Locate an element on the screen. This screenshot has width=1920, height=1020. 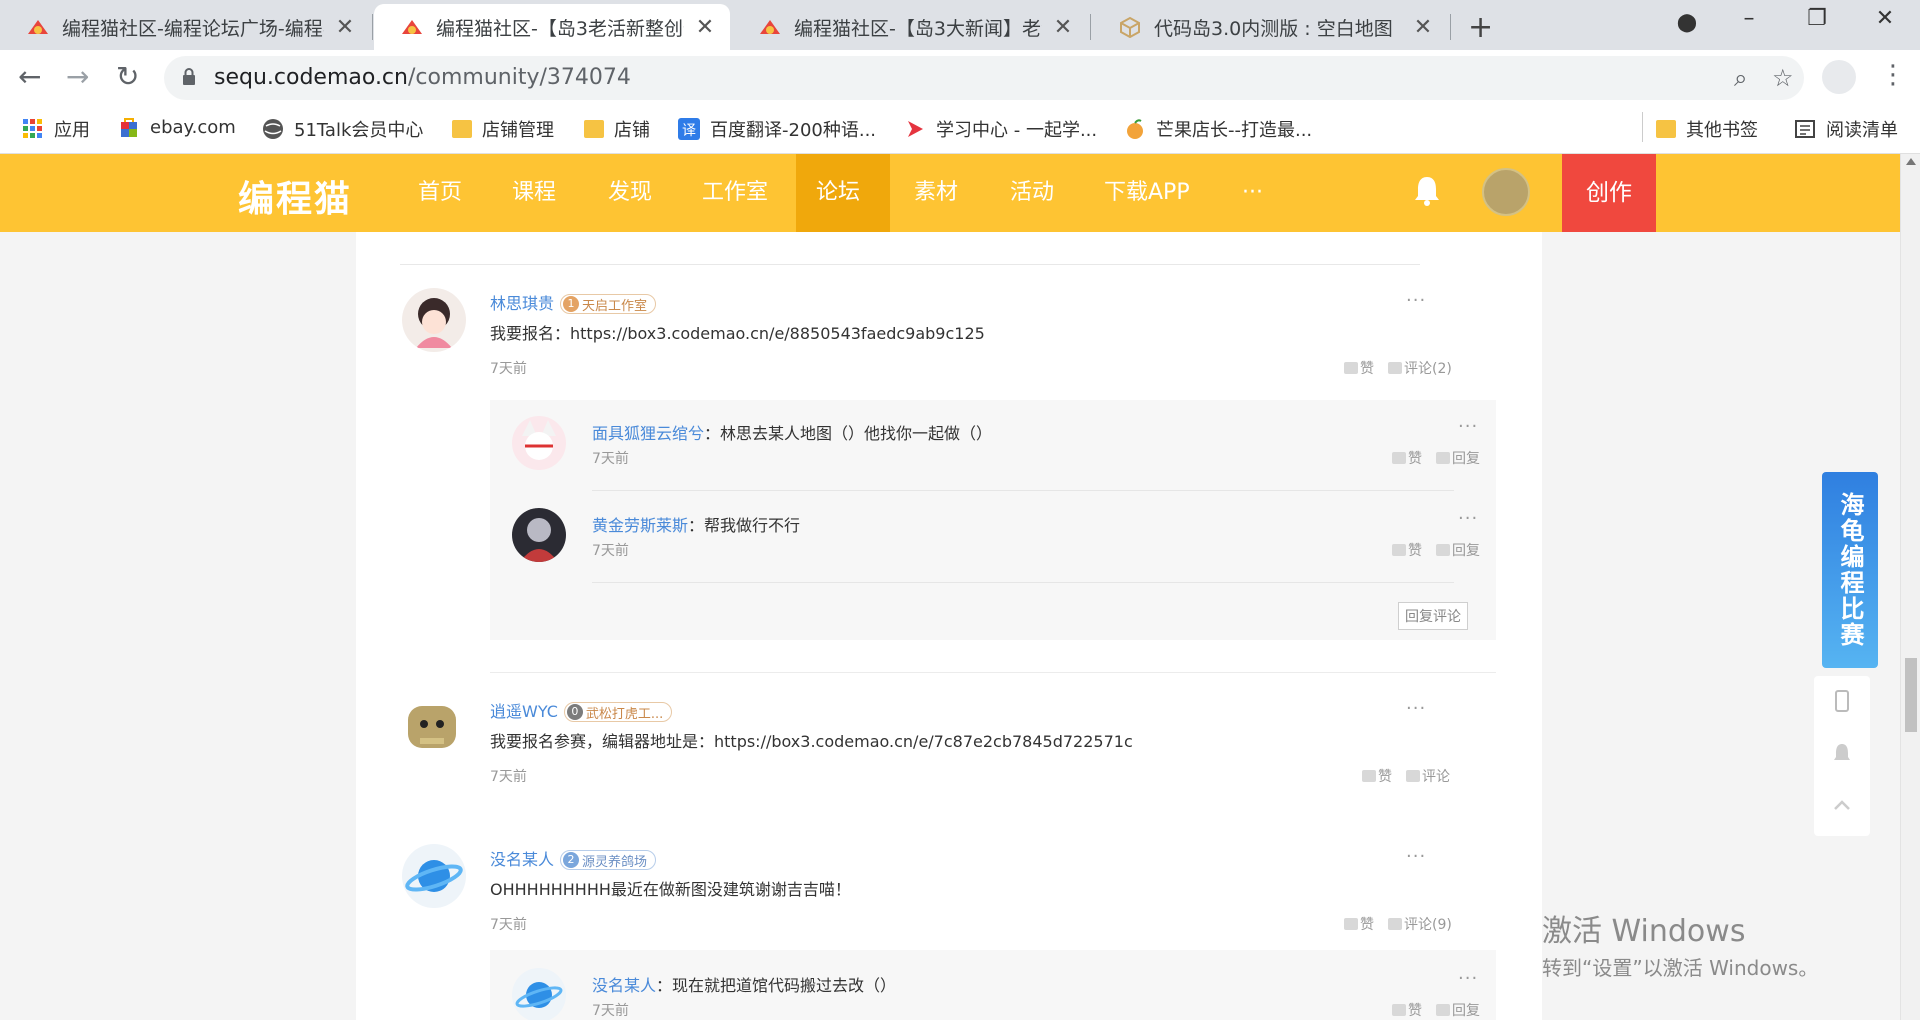
nav-studio: 工作室 is located at coordinates (735, 193).